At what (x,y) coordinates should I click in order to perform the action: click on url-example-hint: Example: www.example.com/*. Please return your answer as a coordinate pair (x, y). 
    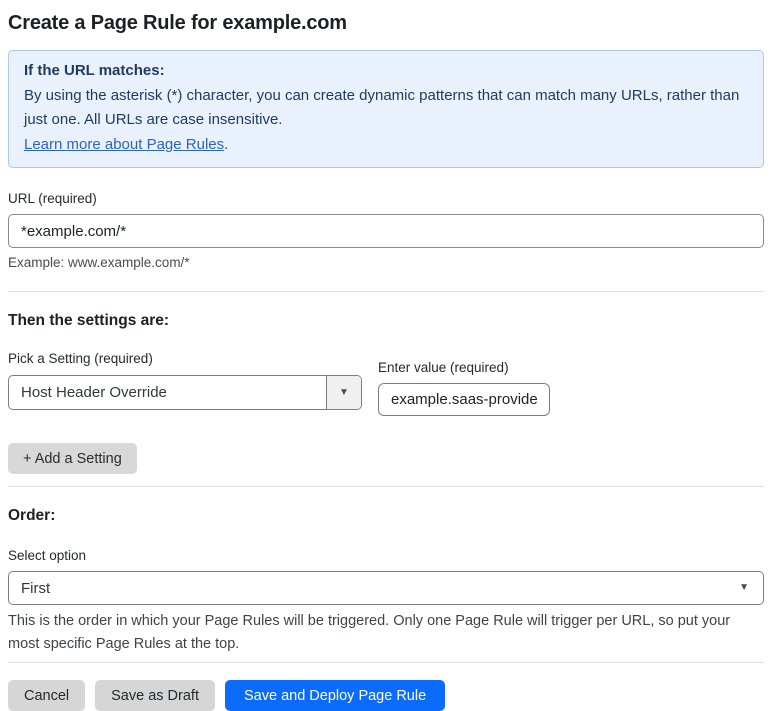
    Looking at the image, I should click on (99, 262).